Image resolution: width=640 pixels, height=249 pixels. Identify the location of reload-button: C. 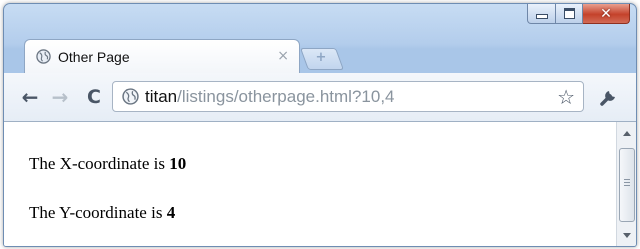
(94, 97).